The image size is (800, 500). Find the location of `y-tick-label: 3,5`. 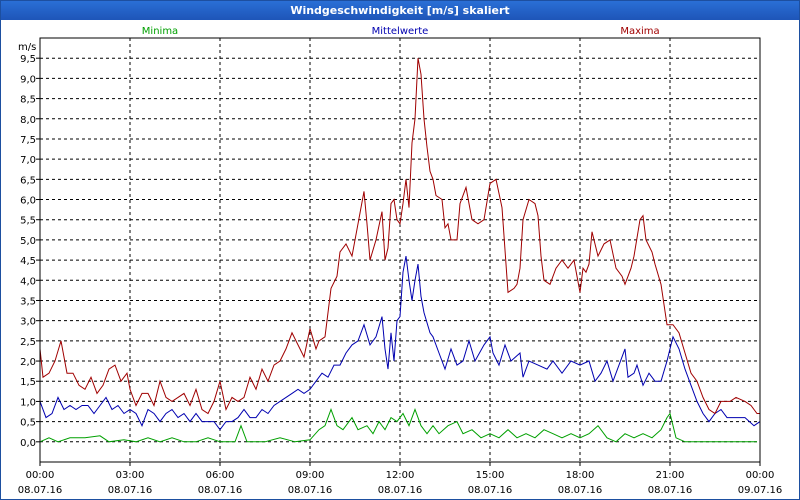

y-tick-label: 3,5 is located at coordinates (28, 301).